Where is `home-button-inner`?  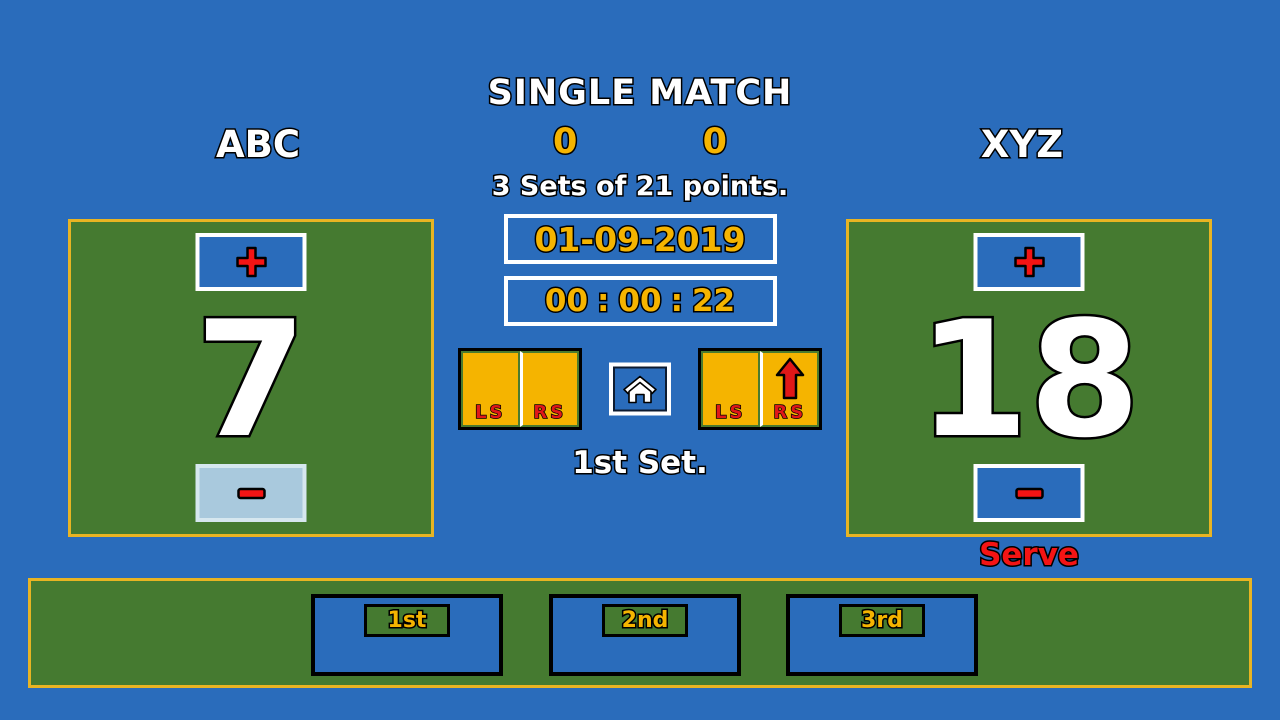
home-button-inner is located at coordinates (640, 389).